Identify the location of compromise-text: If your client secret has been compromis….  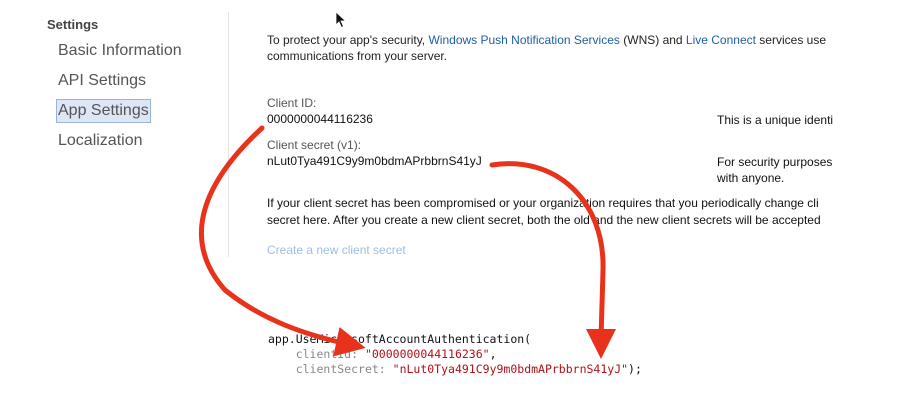
(550, 212).